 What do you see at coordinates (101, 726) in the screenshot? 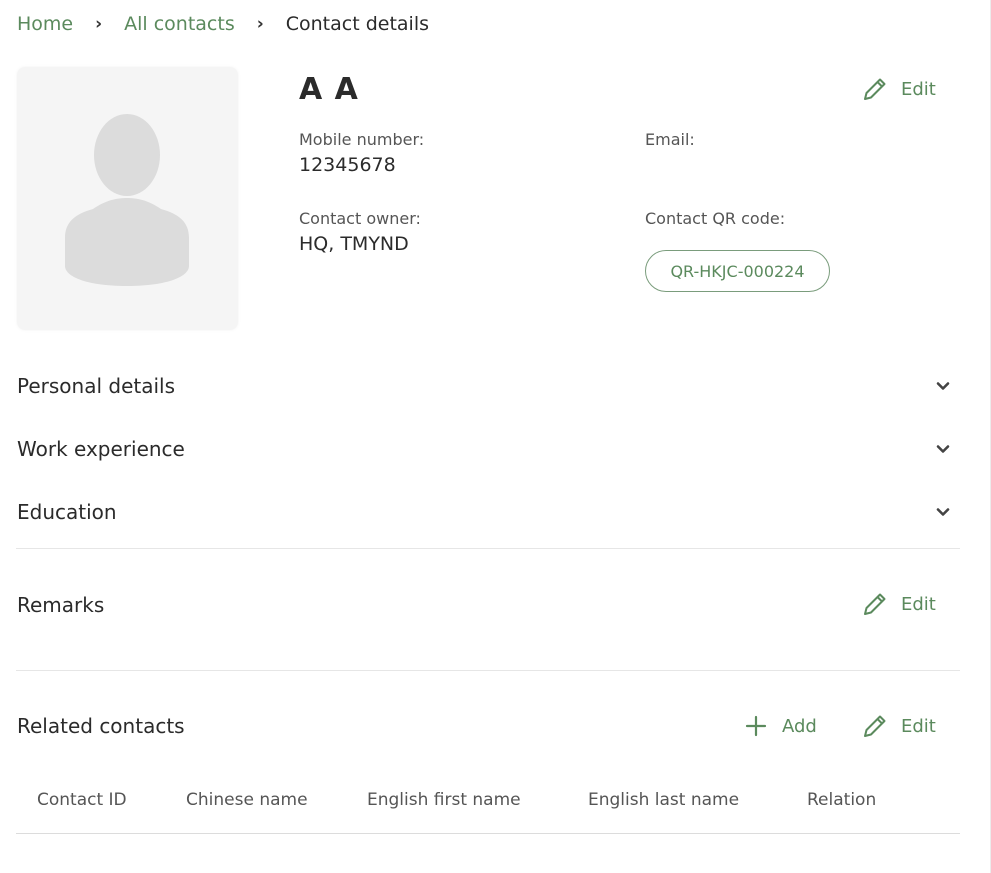
I see `related-contacts-title: Related contacts` at bounding box center [101, 726].